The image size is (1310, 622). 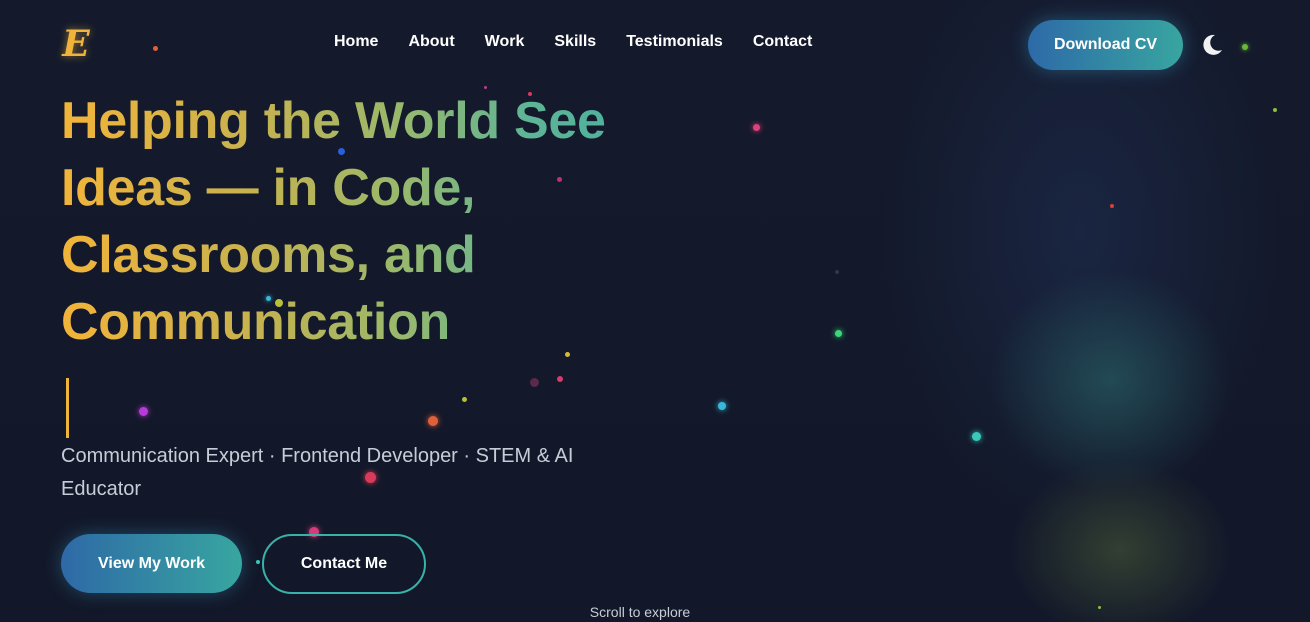 I want to click on nav-link-contact: Contact, so click(x=783, y=42).